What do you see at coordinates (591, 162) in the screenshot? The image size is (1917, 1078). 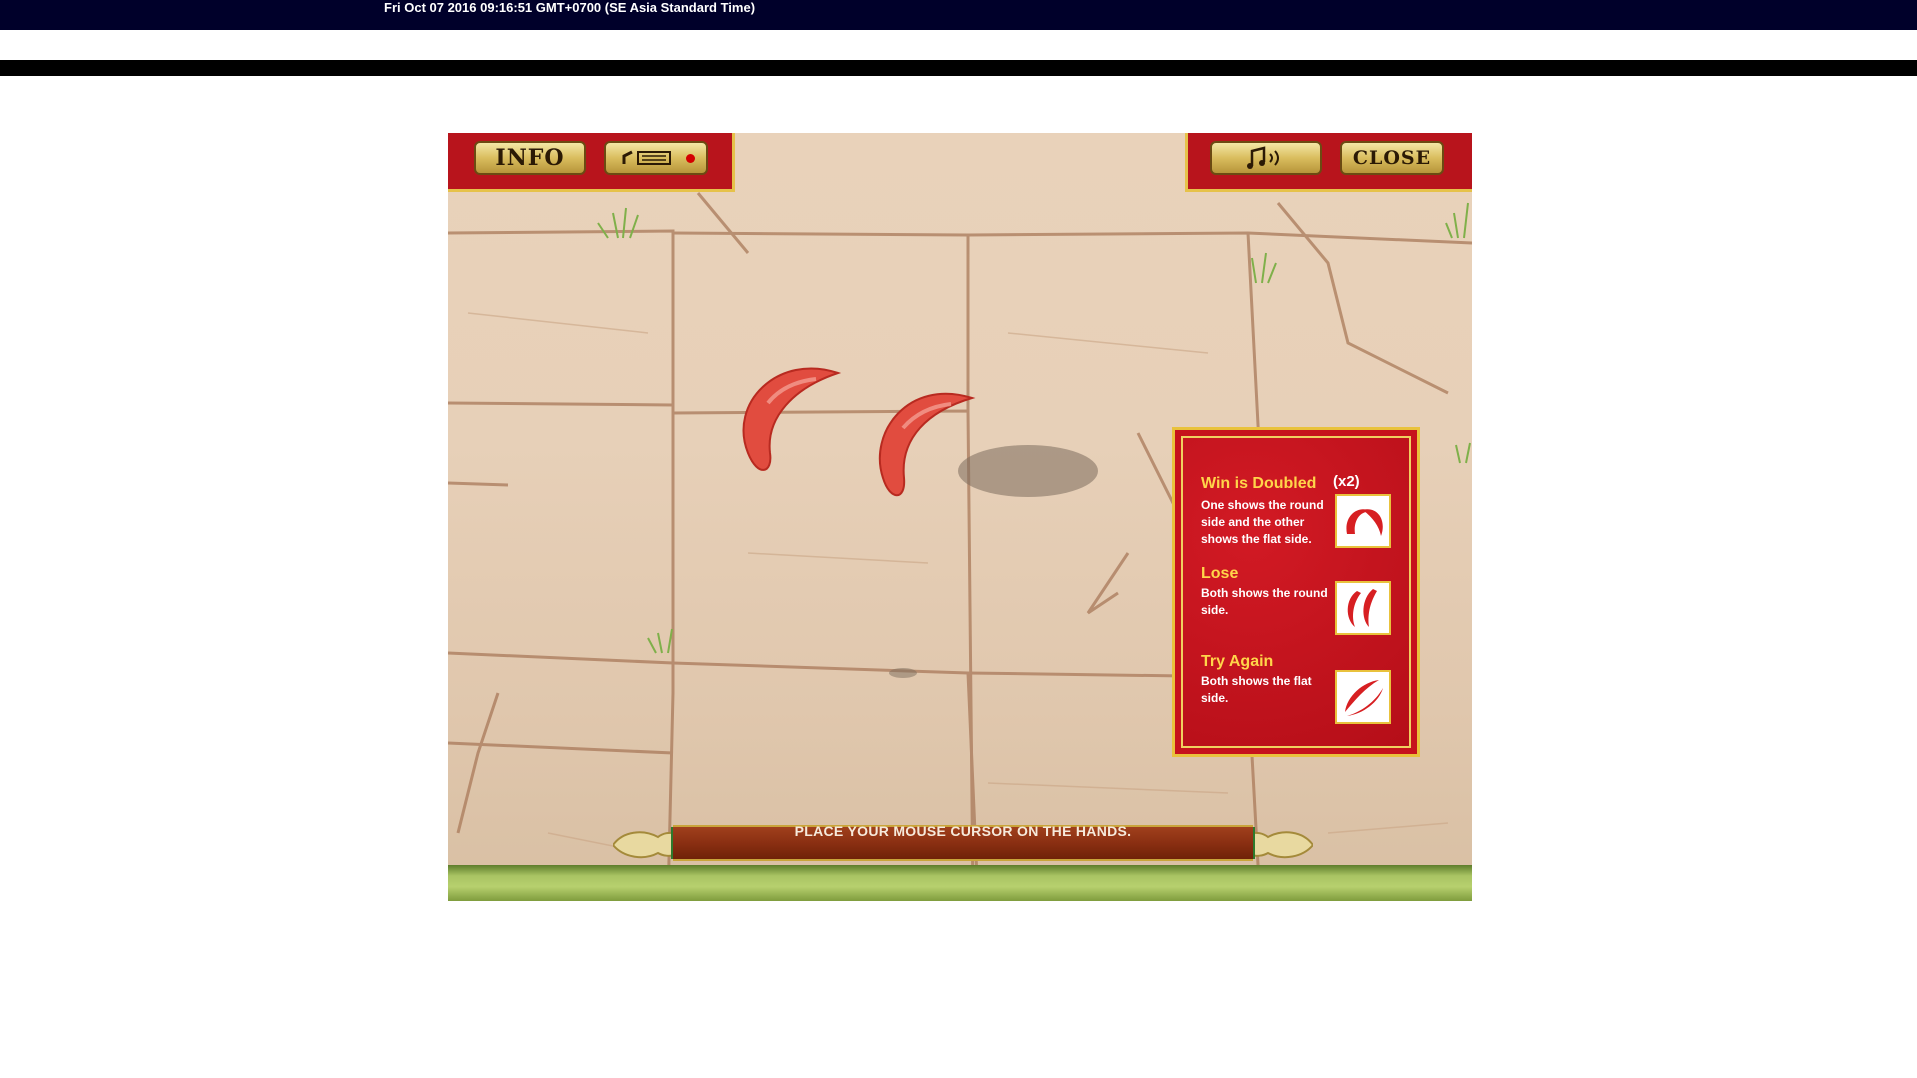 I see `top-left-panel: INFO` at bounding box center [591, 162].